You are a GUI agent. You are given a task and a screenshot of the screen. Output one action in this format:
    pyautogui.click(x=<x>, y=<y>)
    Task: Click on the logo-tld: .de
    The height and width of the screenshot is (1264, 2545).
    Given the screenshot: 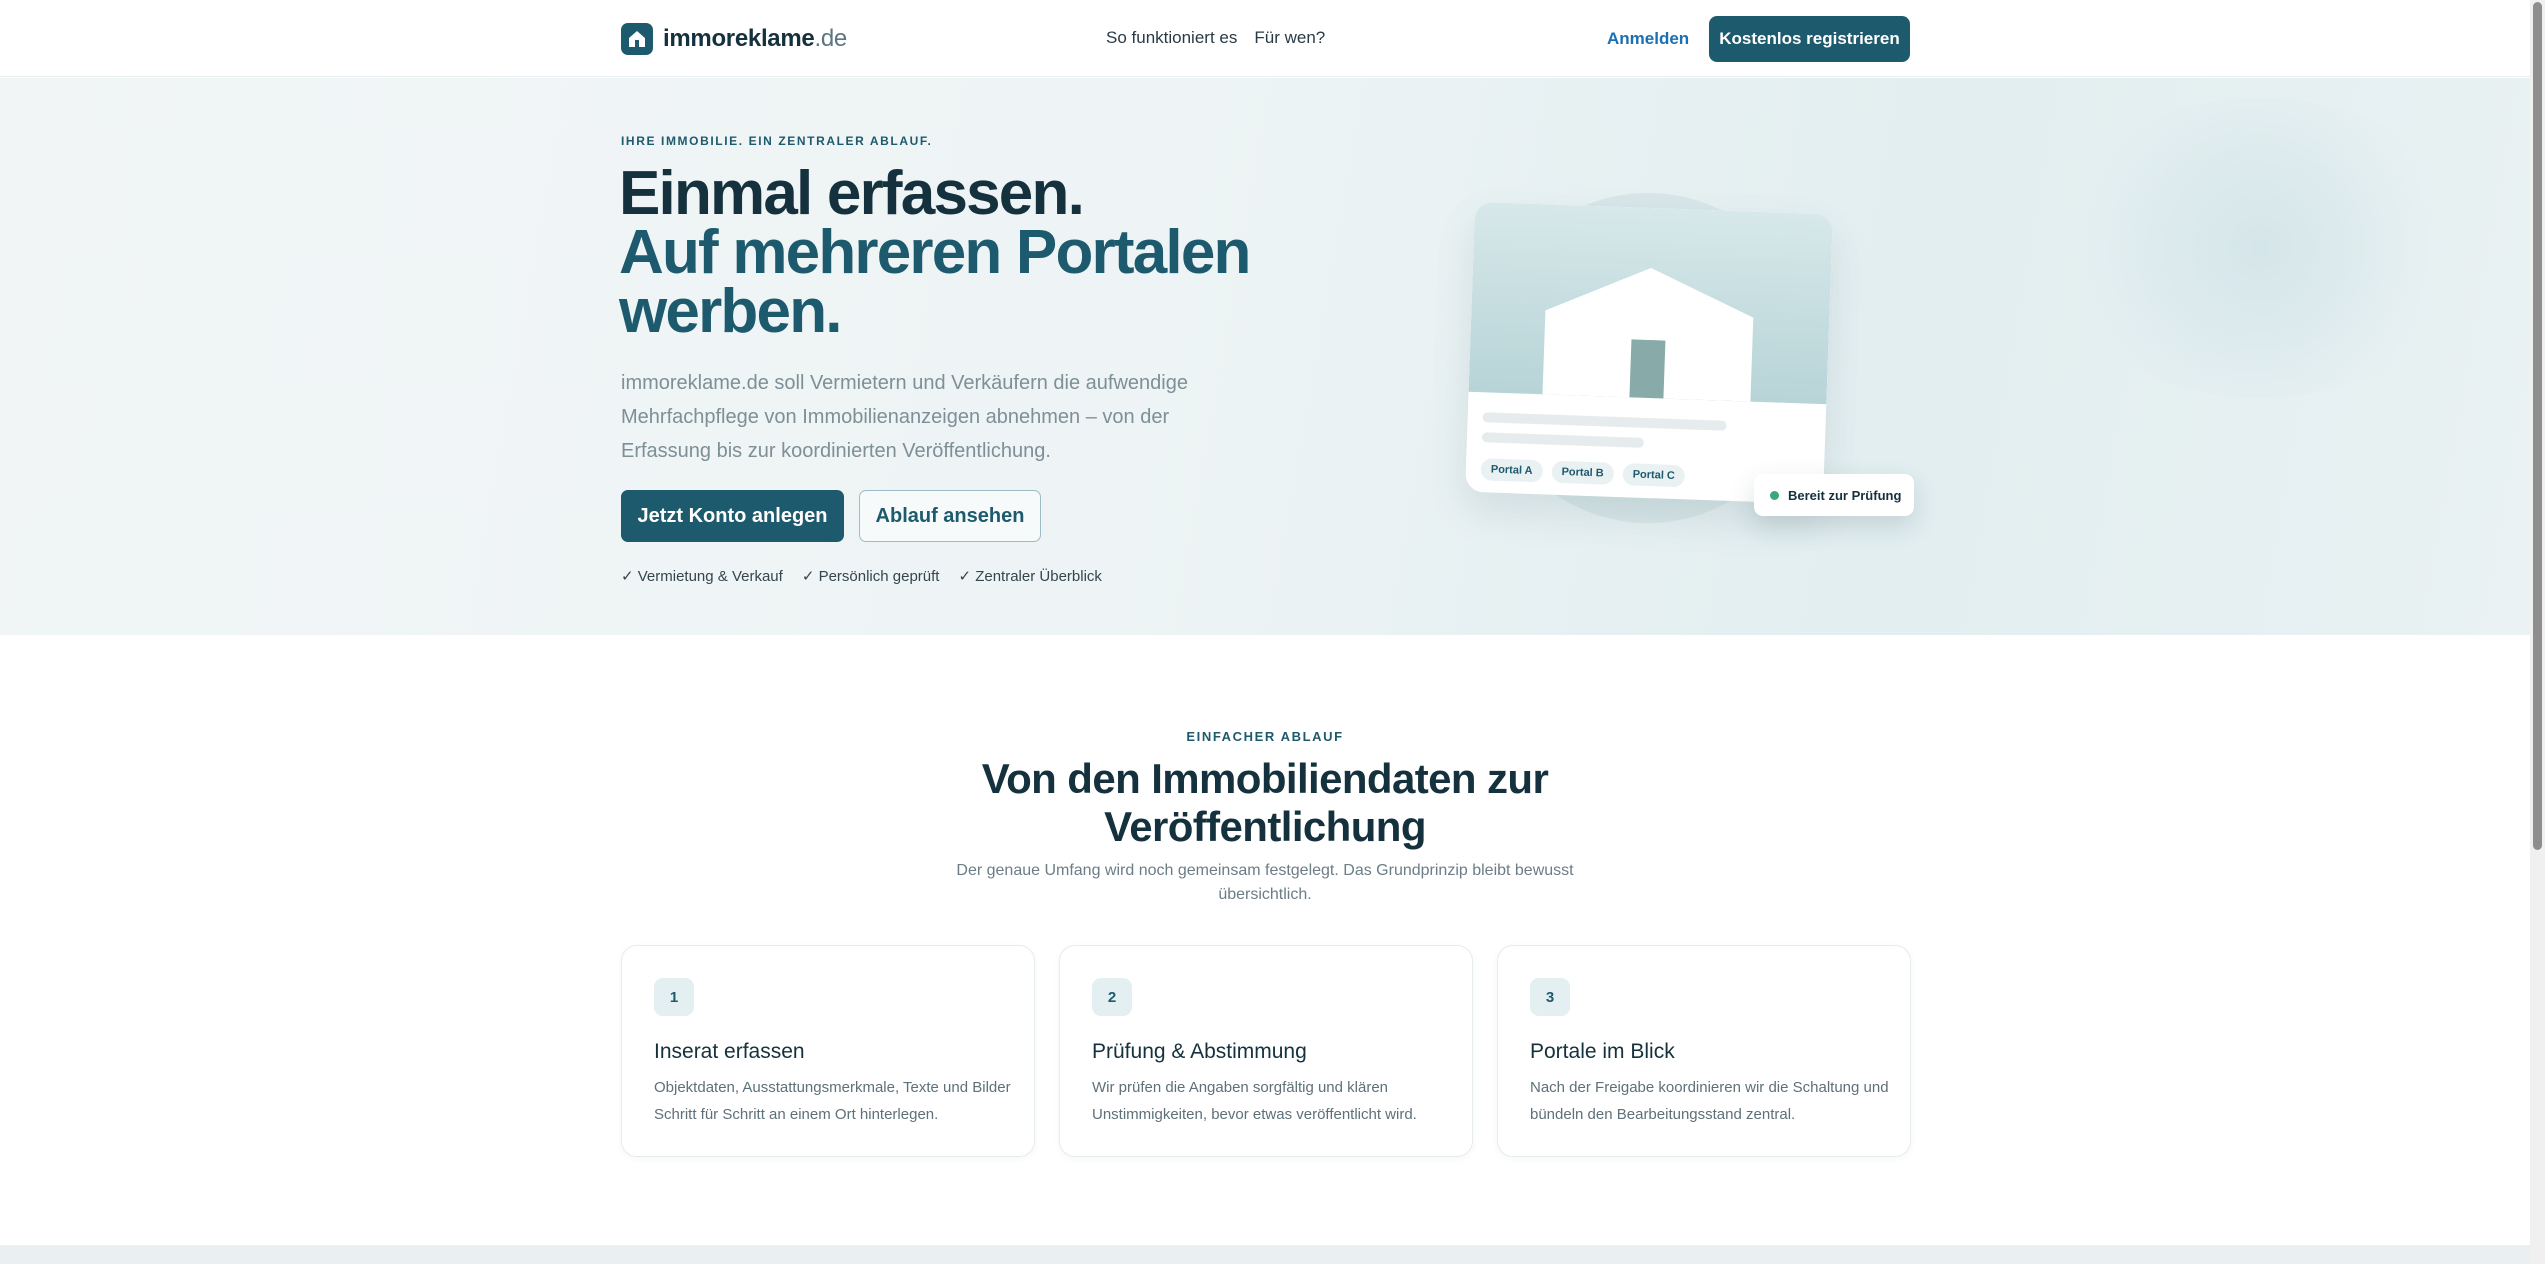 What is the action you would take?
    pyautogui.click(x=830, y=38)
    